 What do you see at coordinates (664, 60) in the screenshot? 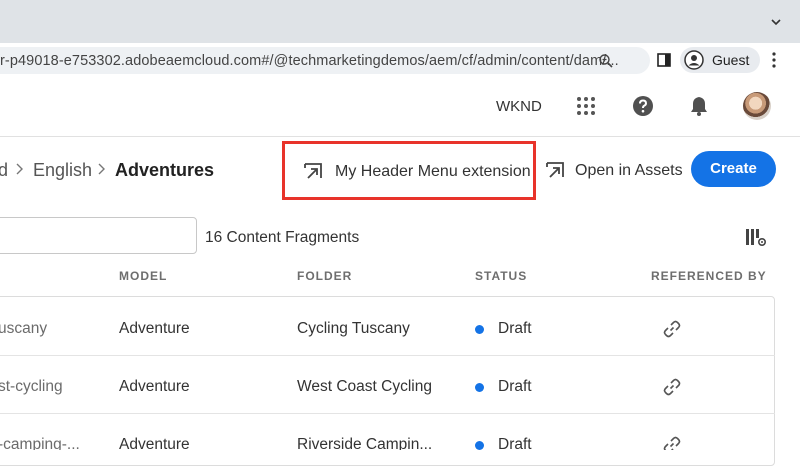
I see `side-panel-icon` at bounding box center [664, 60].